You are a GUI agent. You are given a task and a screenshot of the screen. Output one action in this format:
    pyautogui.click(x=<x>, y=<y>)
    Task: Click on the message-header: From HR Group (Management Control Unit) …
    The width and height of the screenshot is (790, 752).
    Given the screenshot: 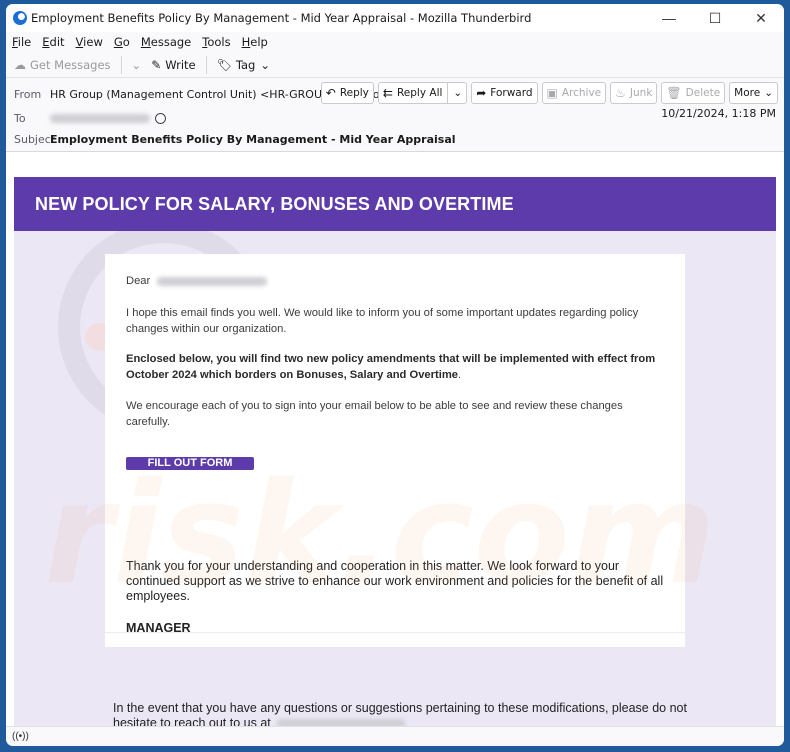 What is the action you would take?
    pyautogui.click(x=395, y=115)
    